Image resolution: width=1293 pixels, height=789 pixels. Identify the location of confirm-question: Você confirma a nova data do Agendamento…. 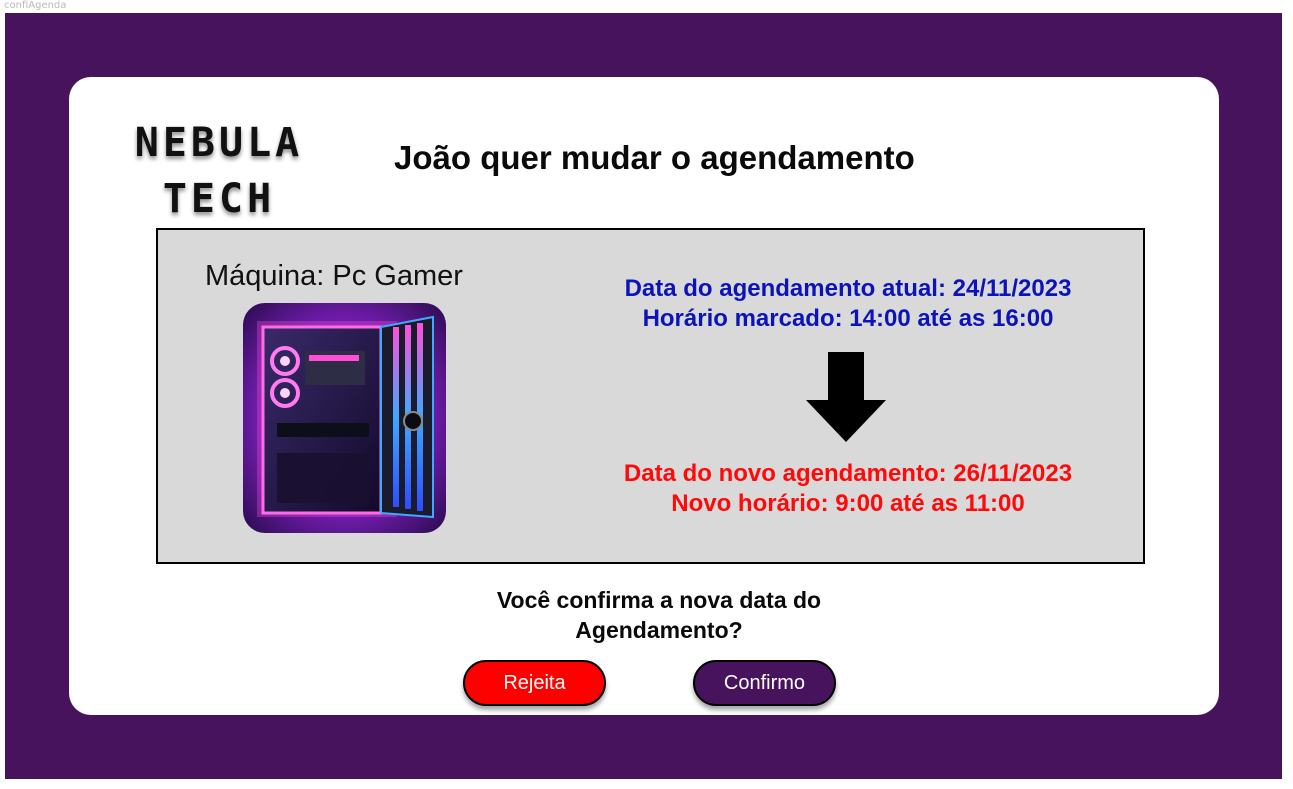
(659, 615).